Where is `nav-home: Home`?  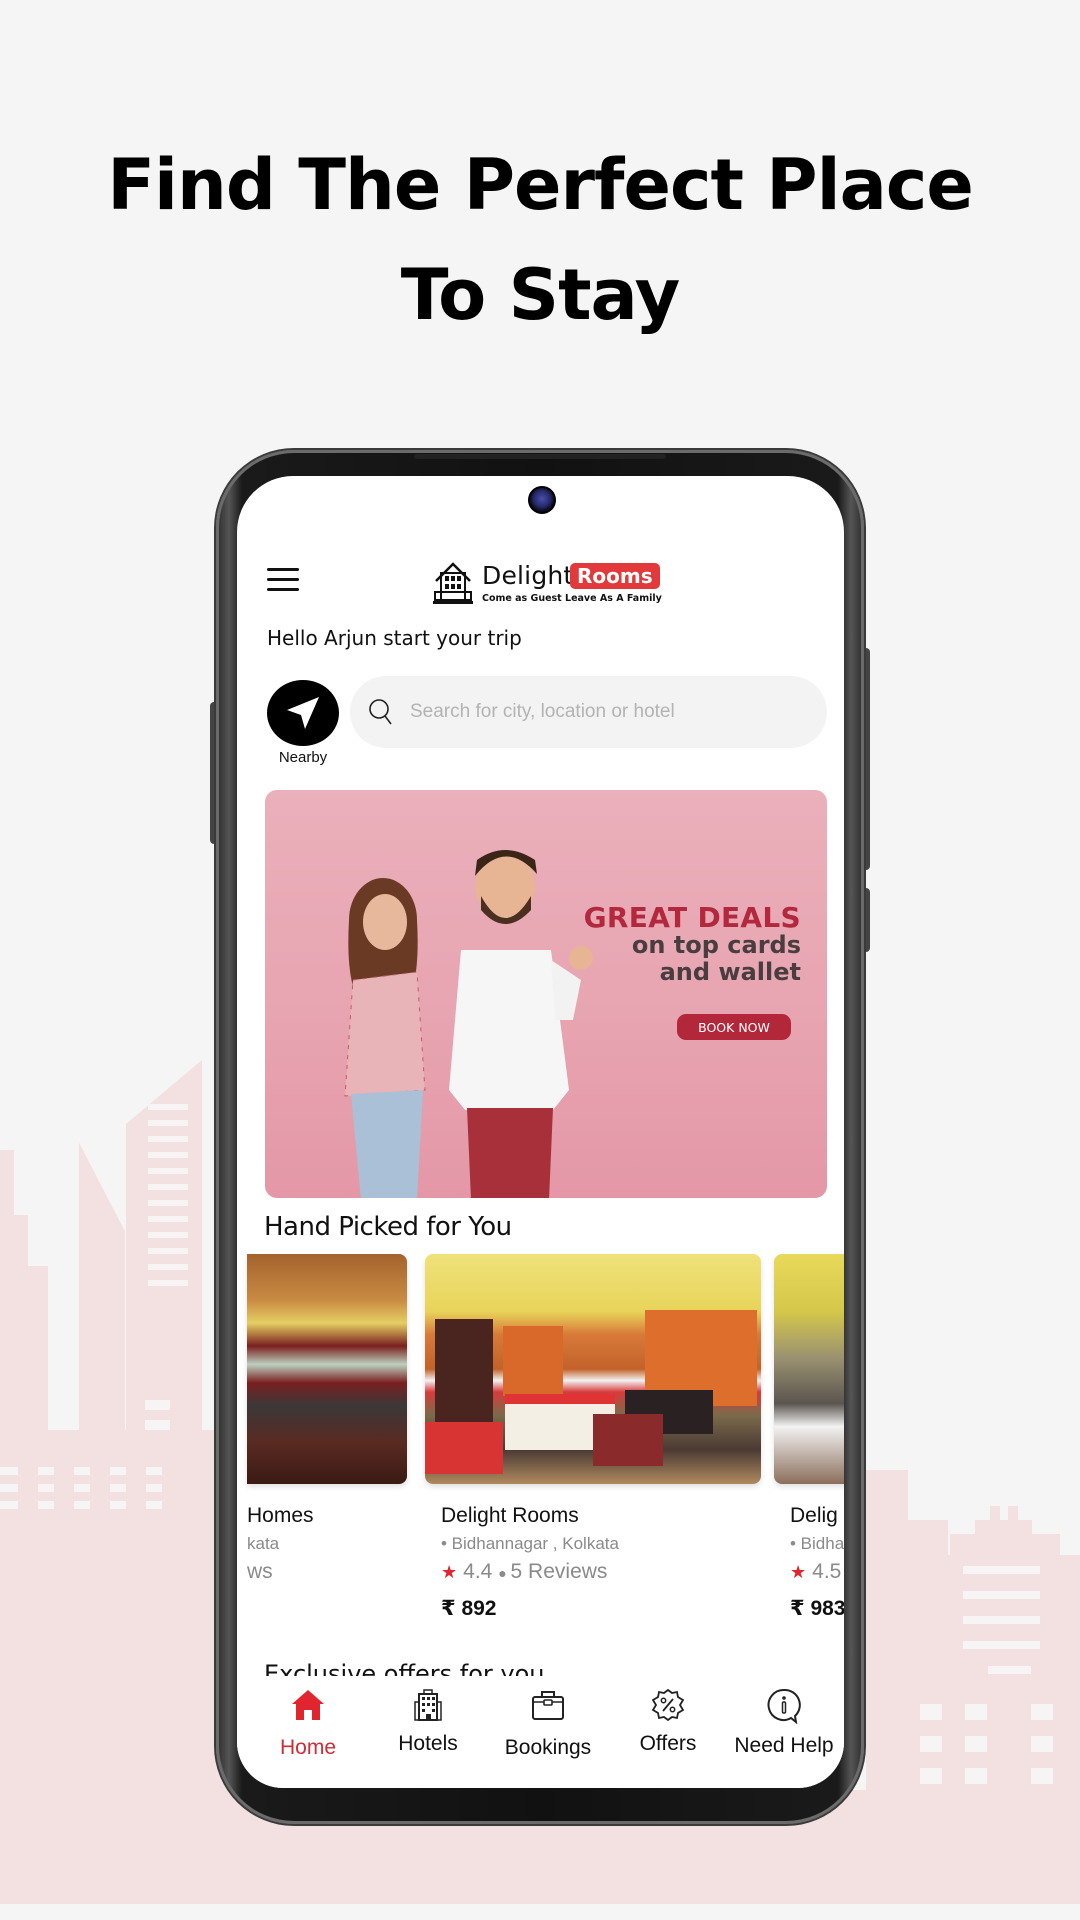
nav-home: Home is located at coordinates (308, 1724).